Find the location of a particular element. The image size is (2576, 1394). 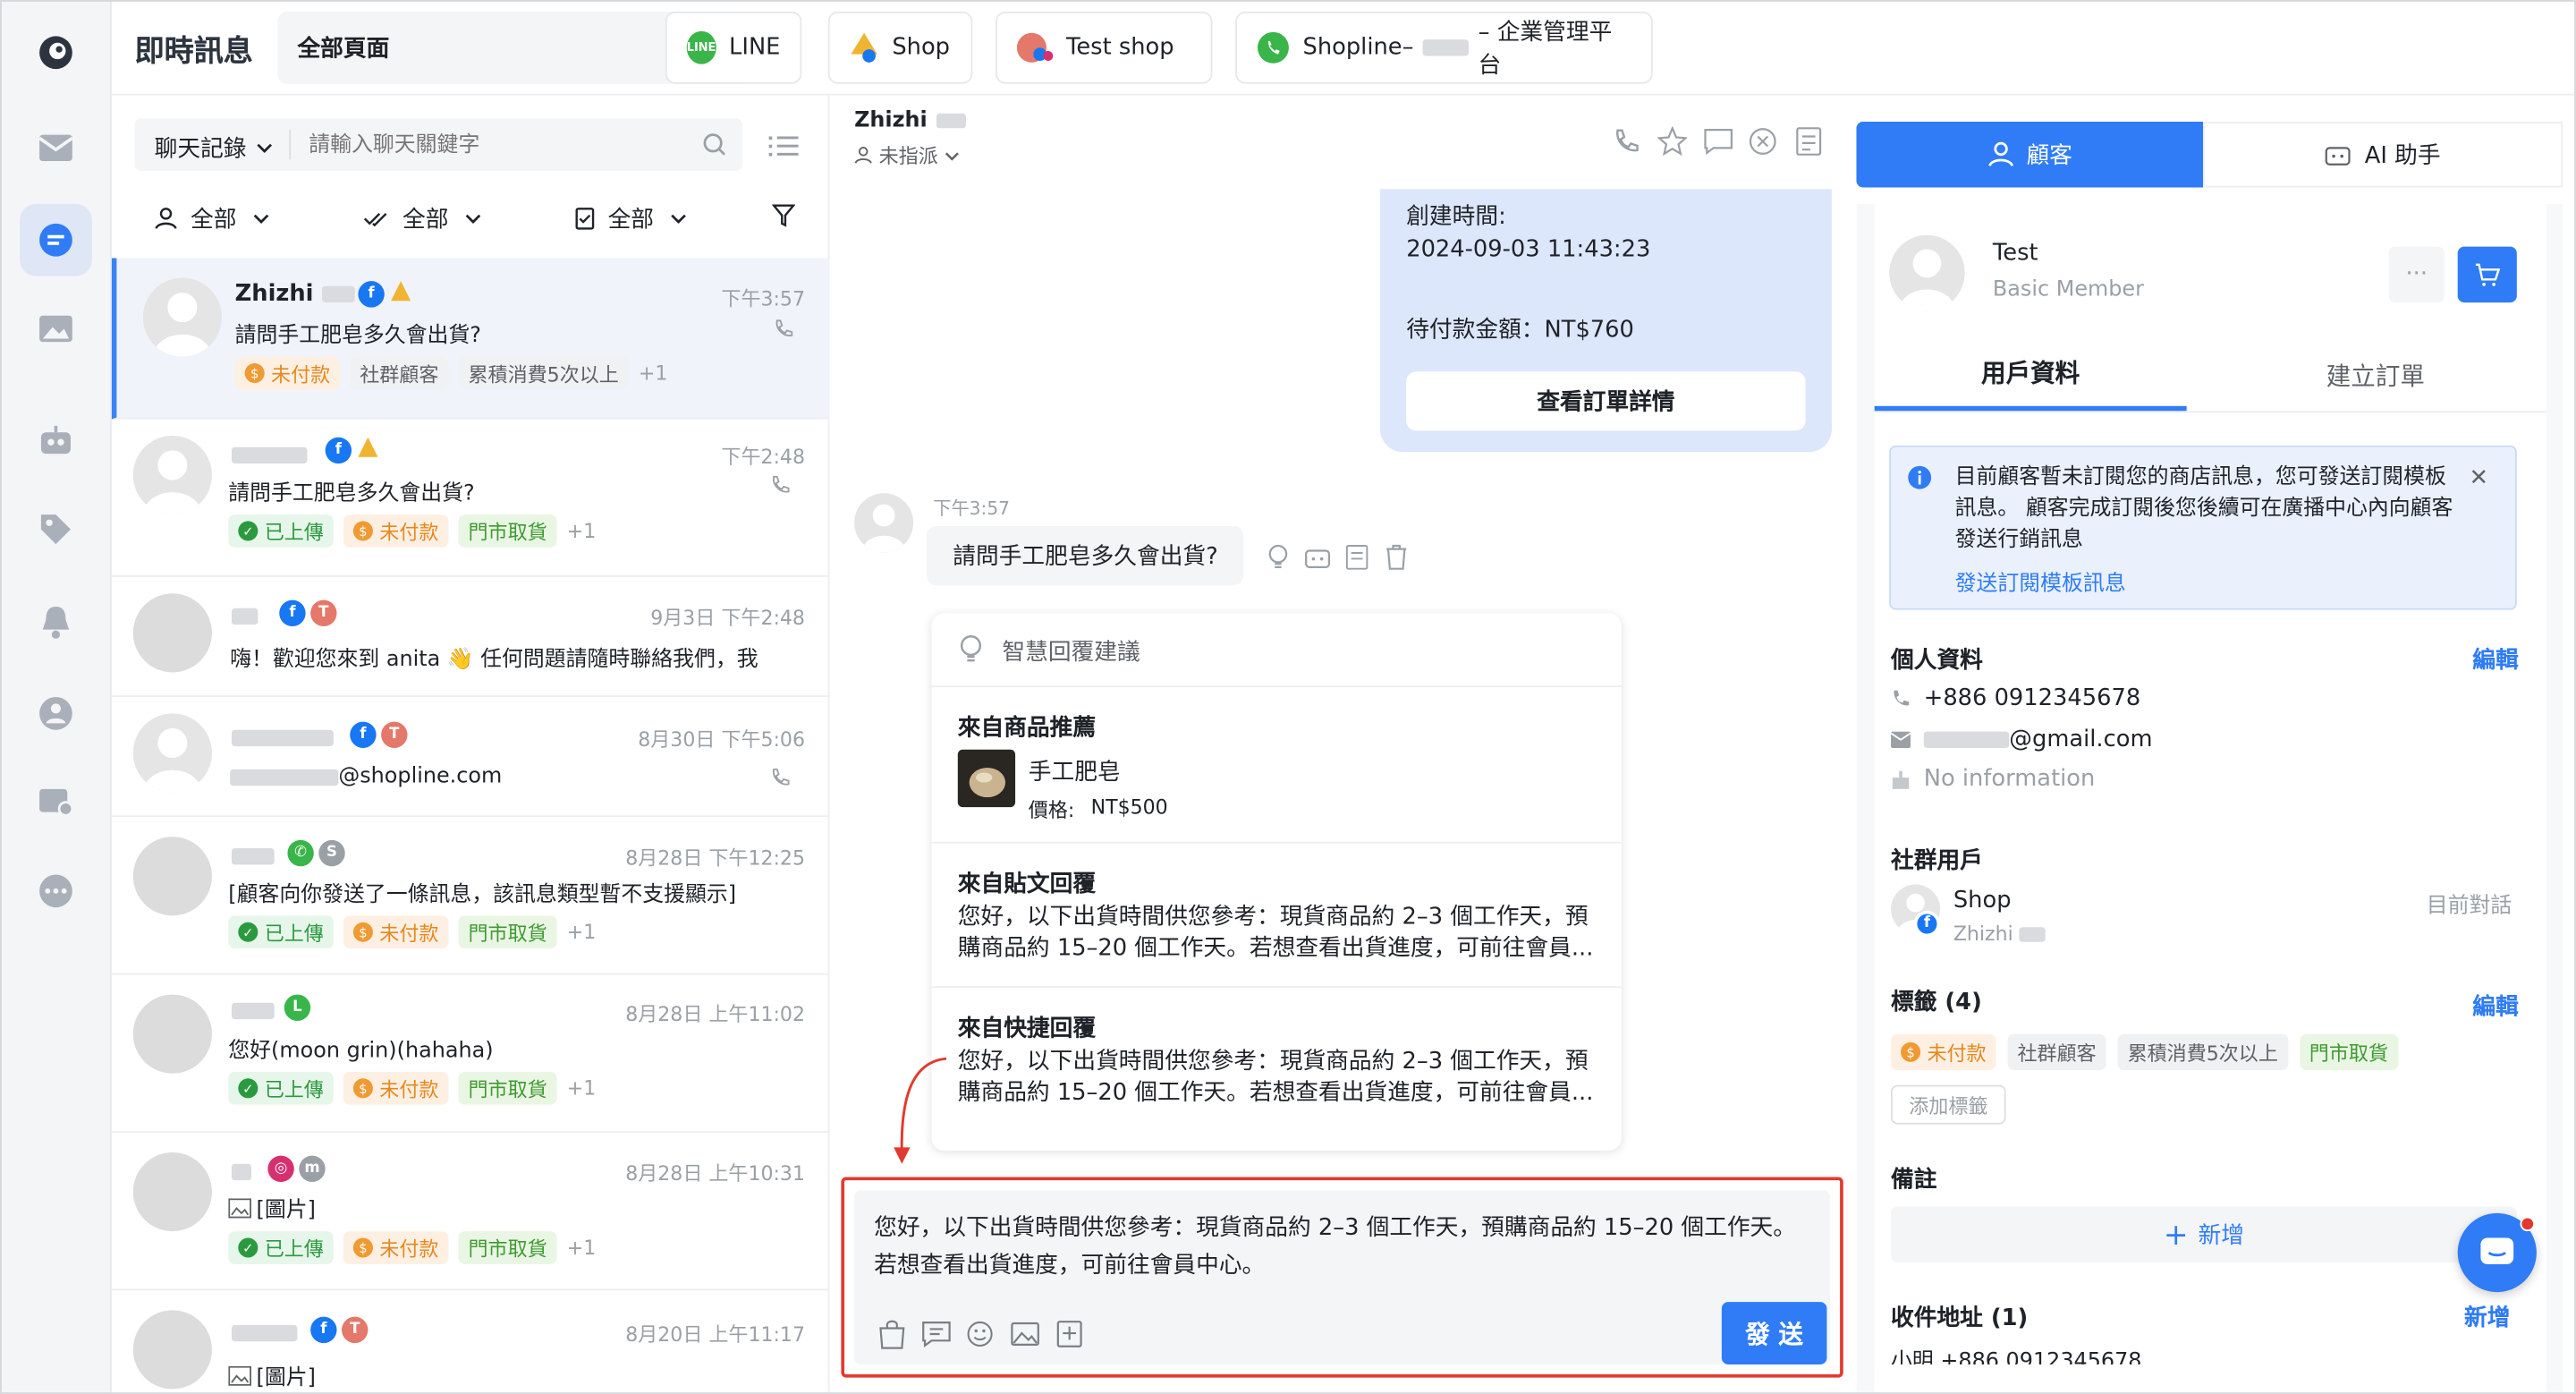

channel-tab-test-shop: Test shop is located at coordinates (1104, 47).